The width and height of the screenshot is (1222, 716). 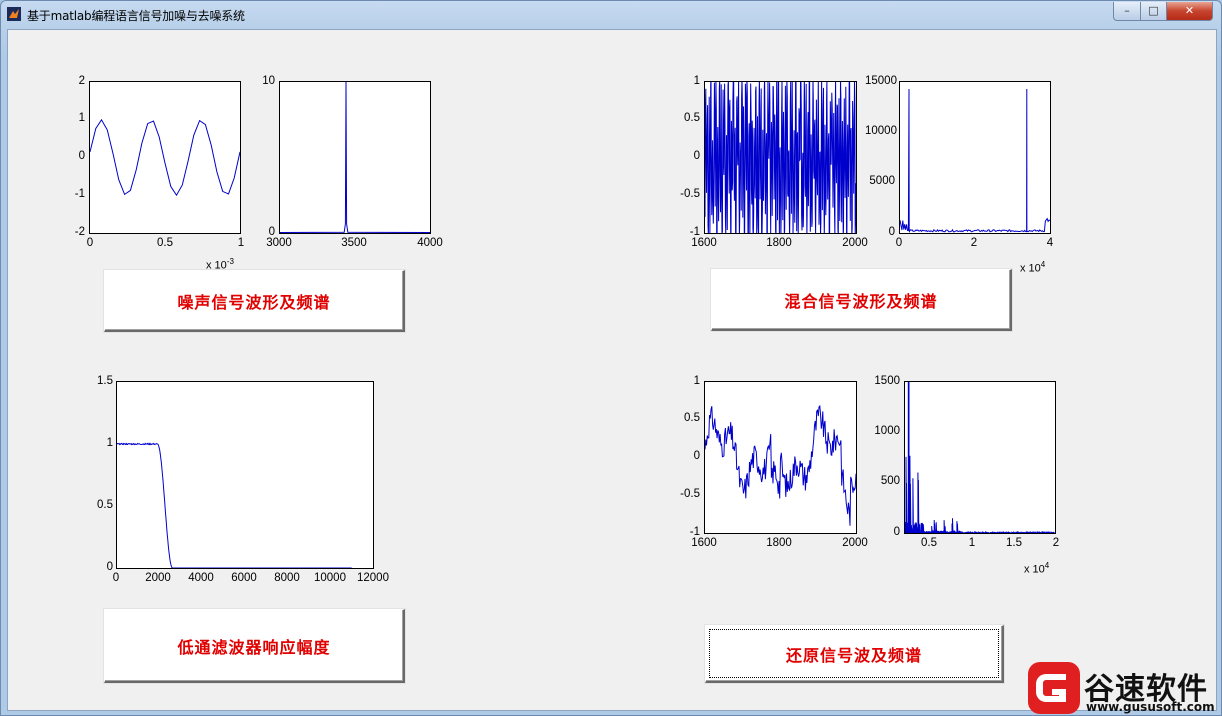 What do you see at coordinates (887, 381) in the screenshot?
I see `tick-label: 1500` at bounding box center [887, 381].